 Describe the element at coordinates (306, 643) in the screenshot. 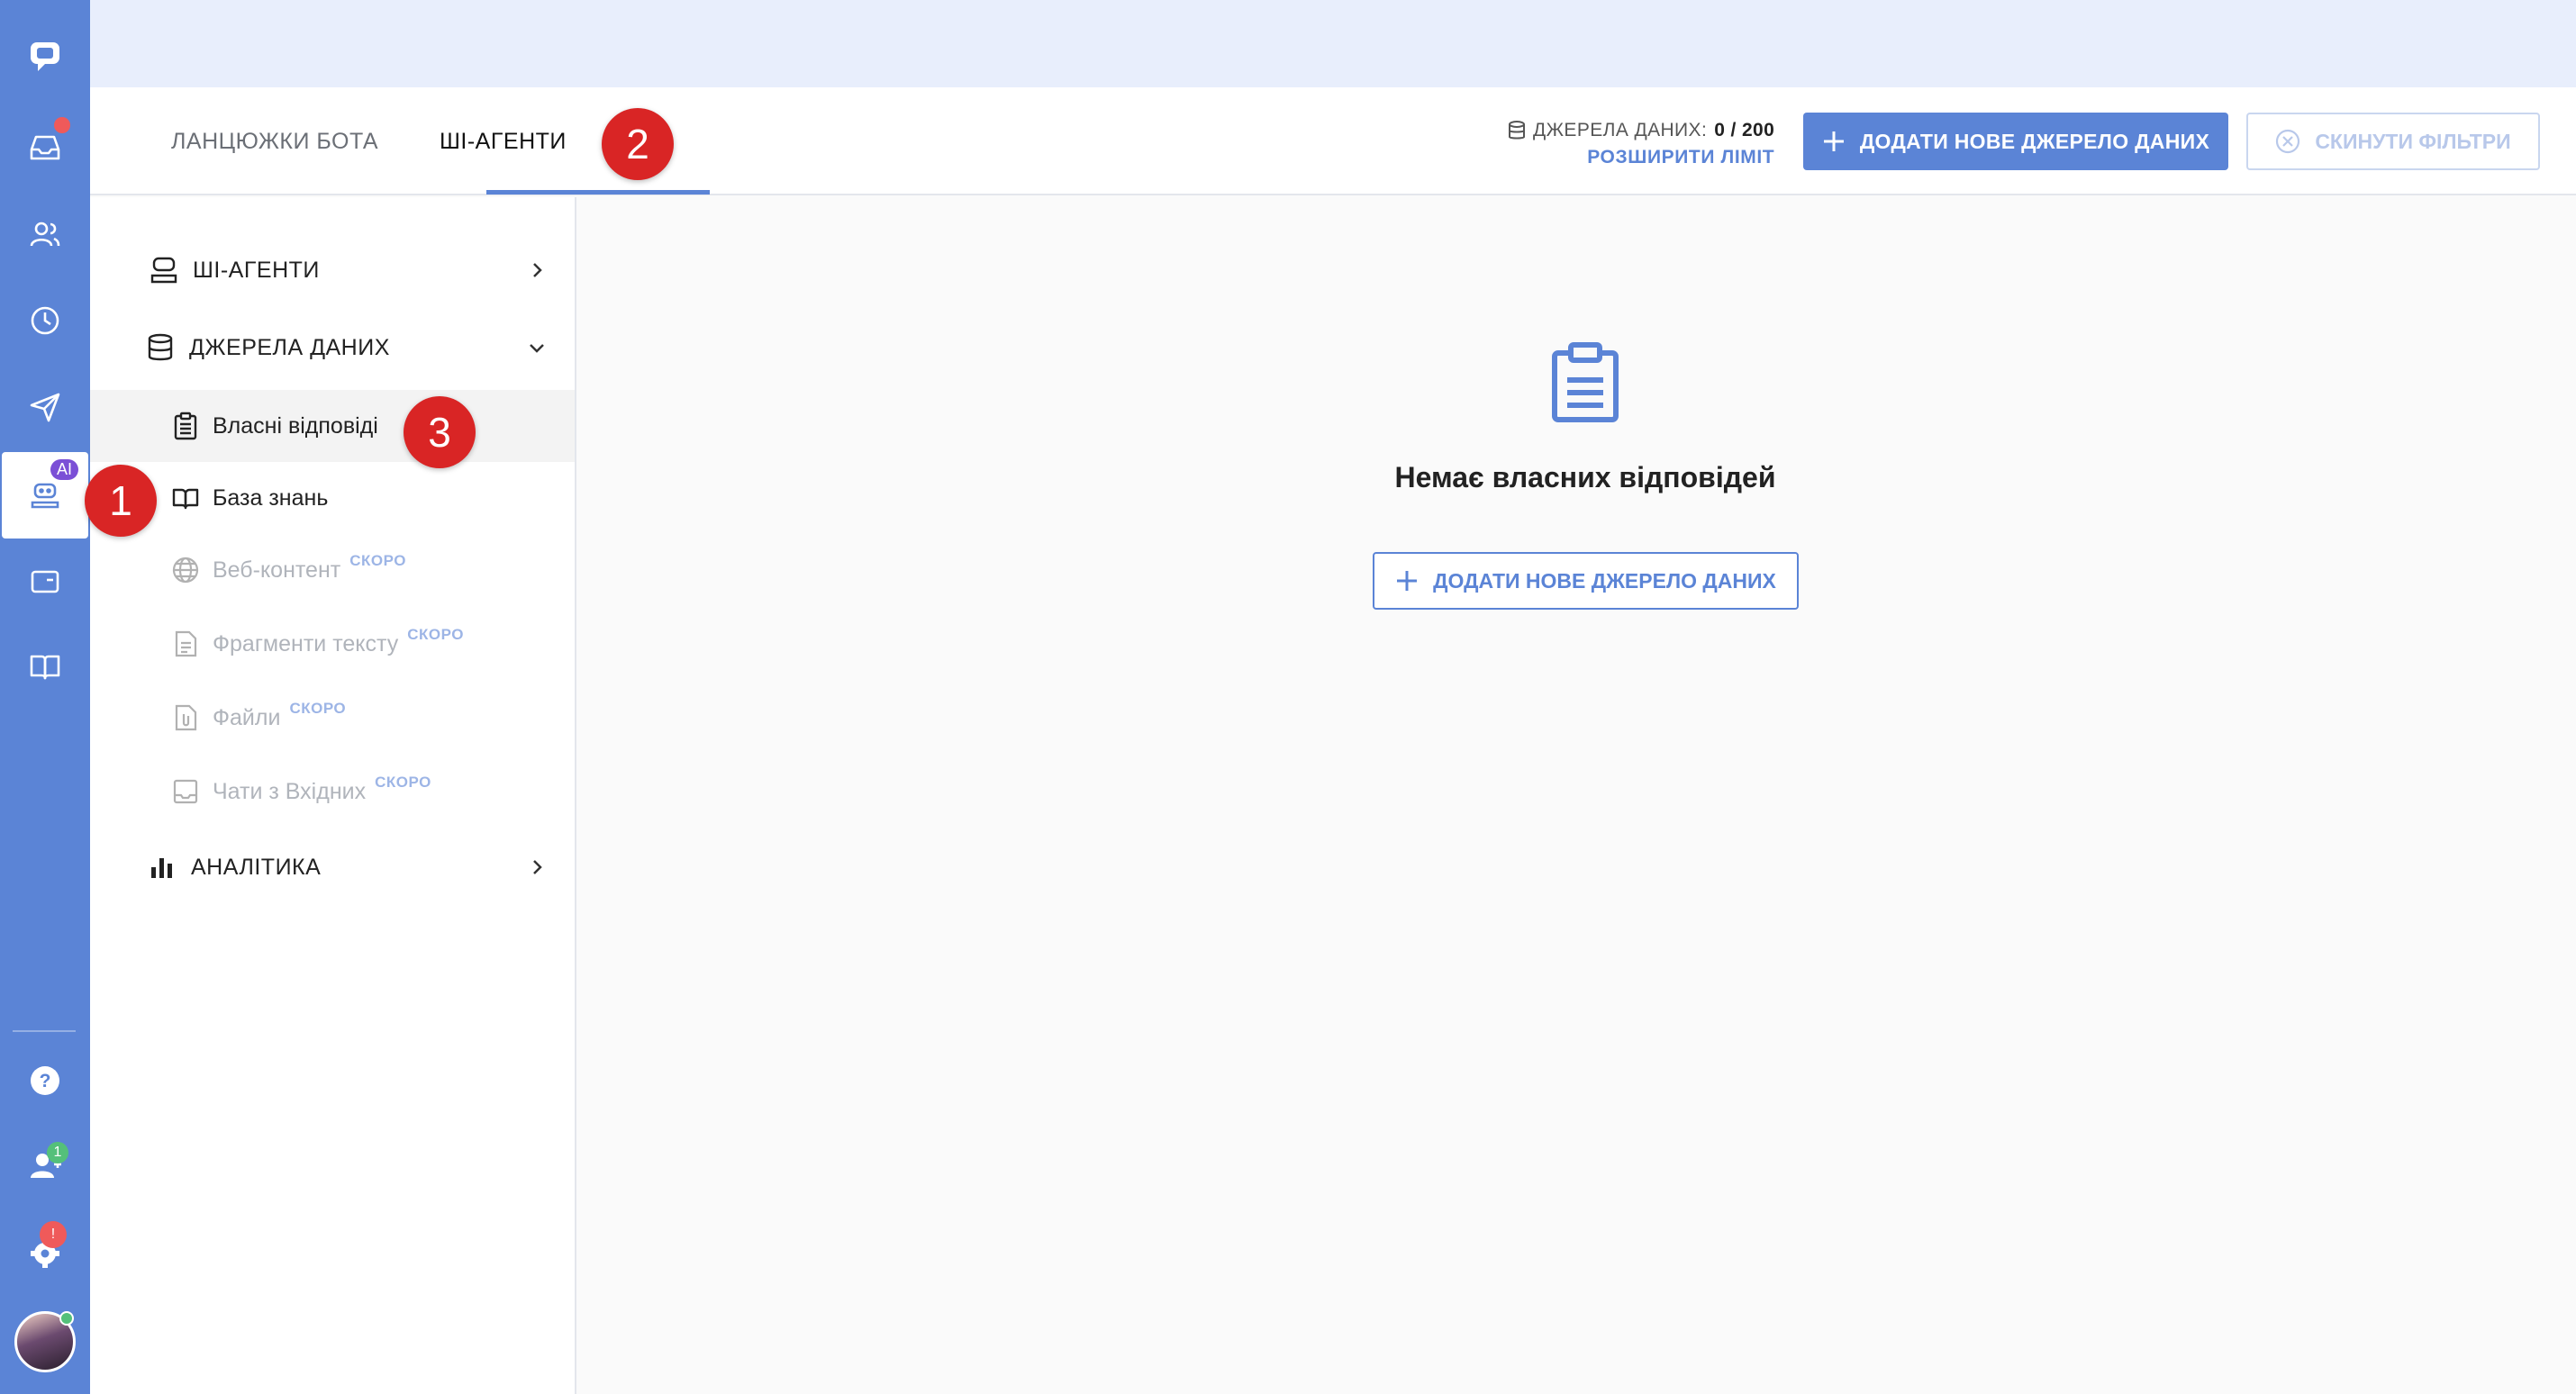

I see `sidebar-item-label: Фрагменти тексту` at that location.